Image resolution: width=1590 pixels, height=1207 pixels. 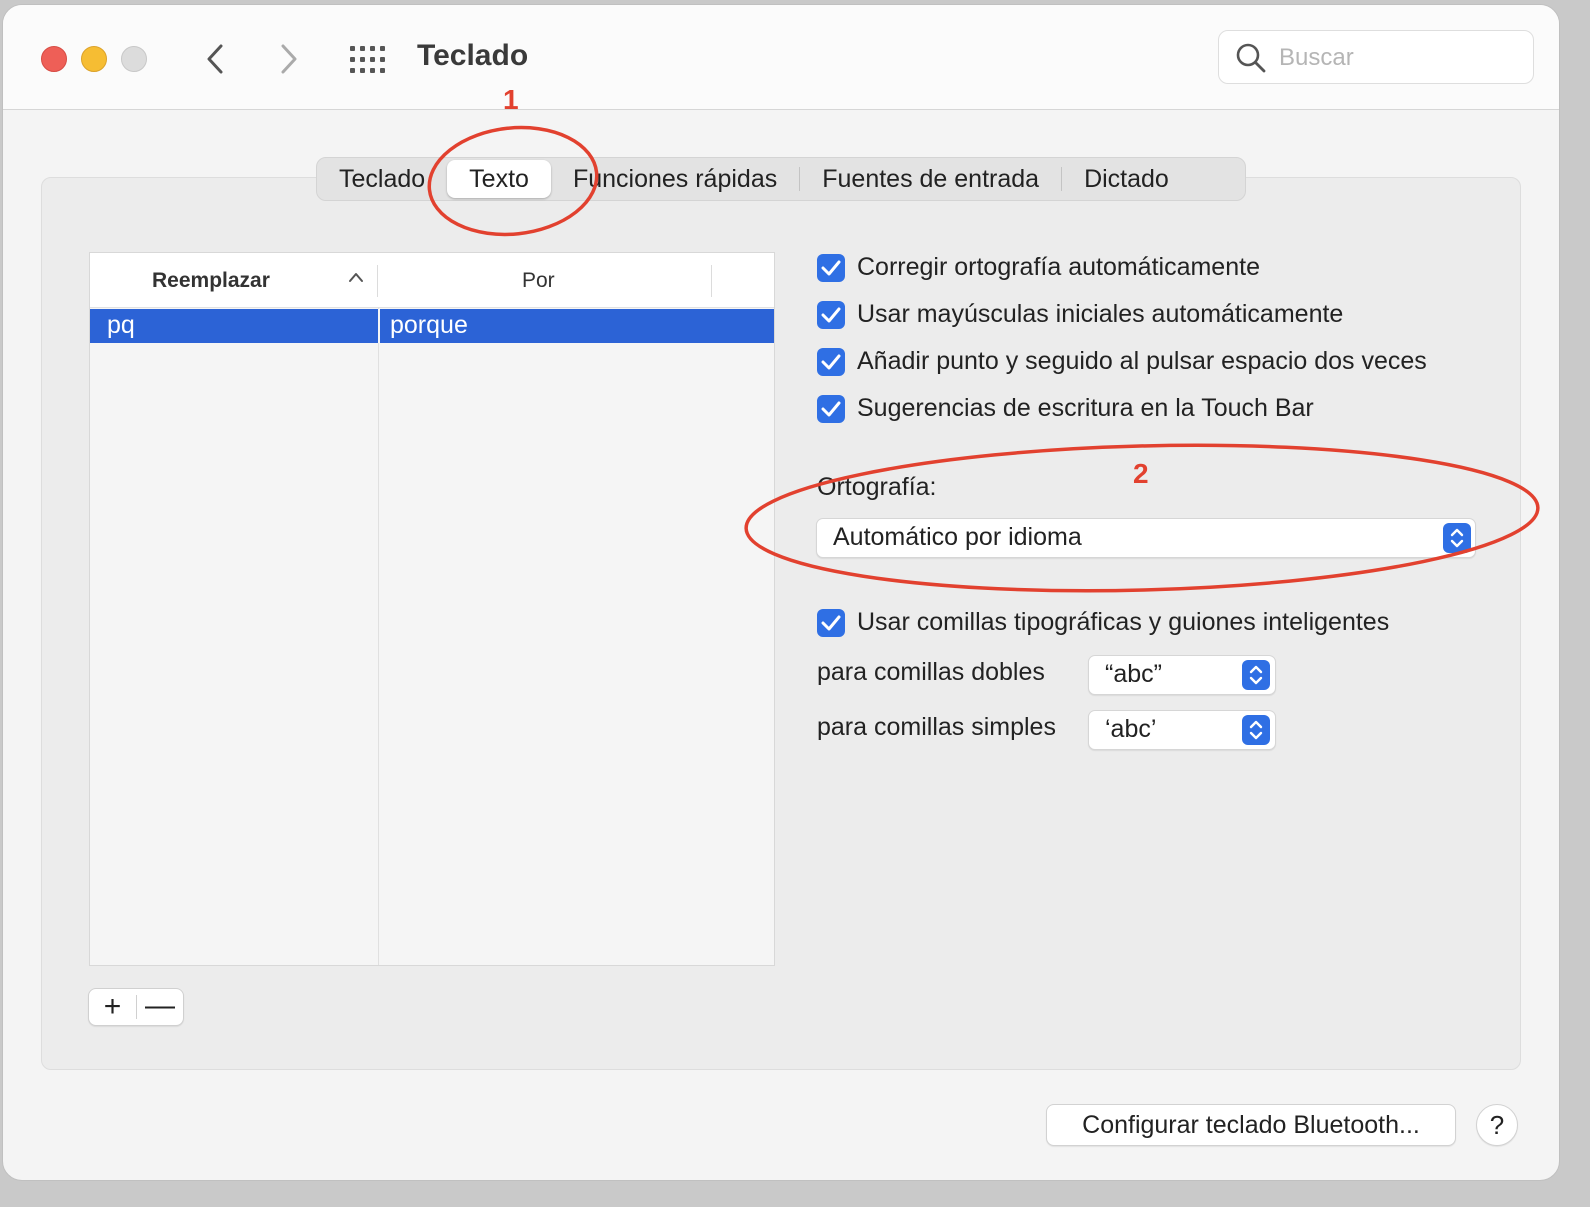 I want to click on tab-fuentes-de-entrada: Fuentes de entrada, so click(x=930, y=179).